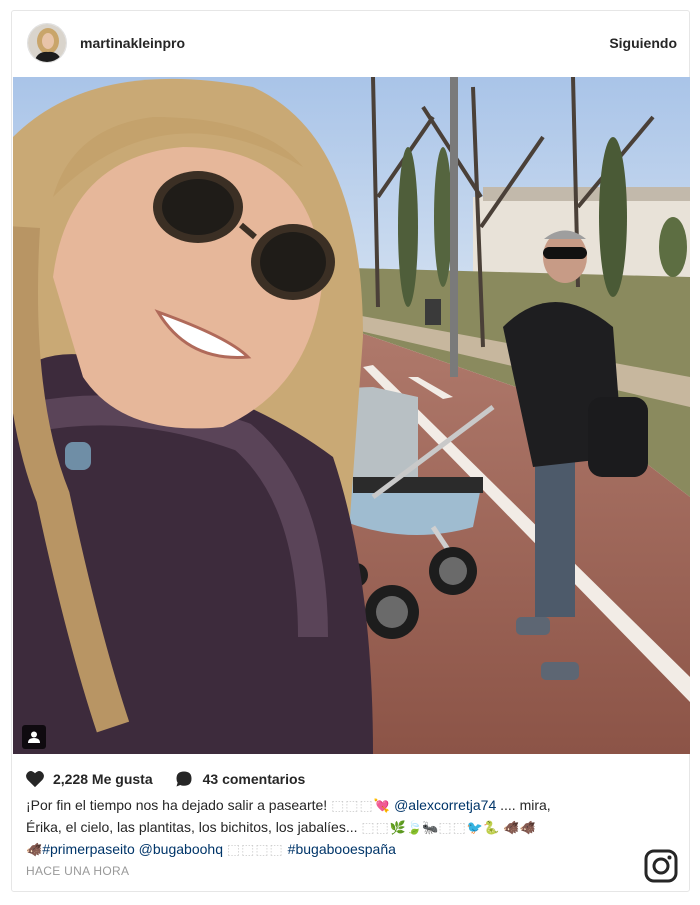  What do you see at coordinates (501, 828) in the screenshot?
I see `animal-emoji: 🐦🐍 🐗🐗` at bounding box center [501, 828].